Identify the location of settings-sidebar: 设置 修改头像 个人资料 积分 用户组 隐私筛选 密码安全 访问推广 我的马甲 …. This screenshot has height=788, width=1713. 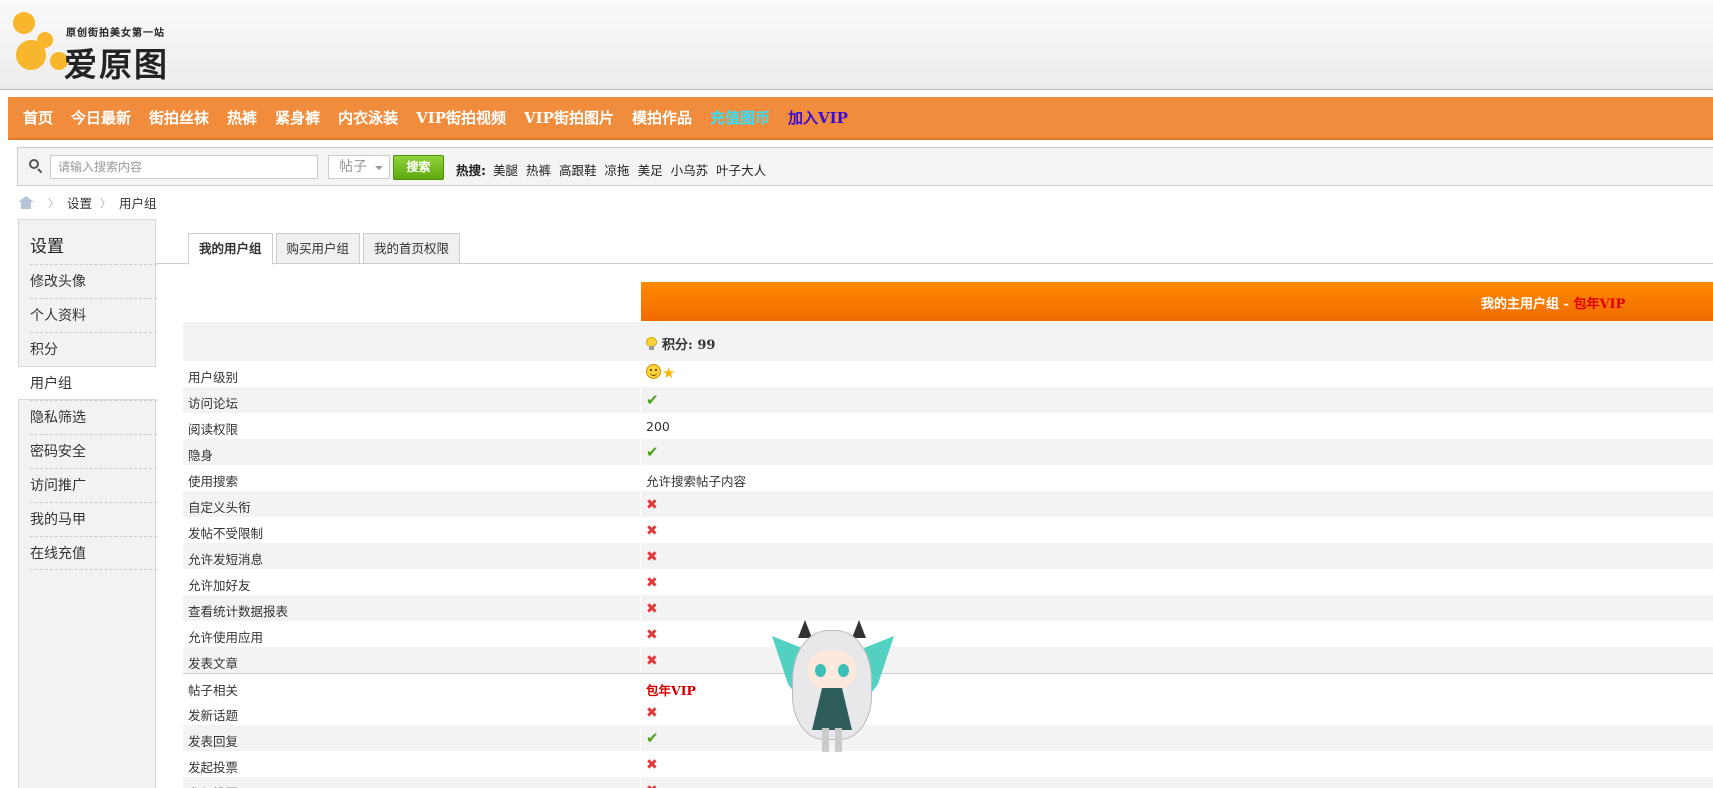
(87, 503).